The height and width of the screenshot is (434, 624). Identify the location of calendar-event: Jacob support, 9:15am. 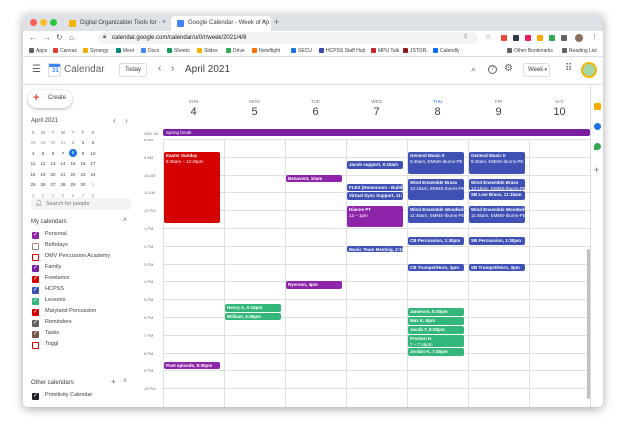
(375, 165).